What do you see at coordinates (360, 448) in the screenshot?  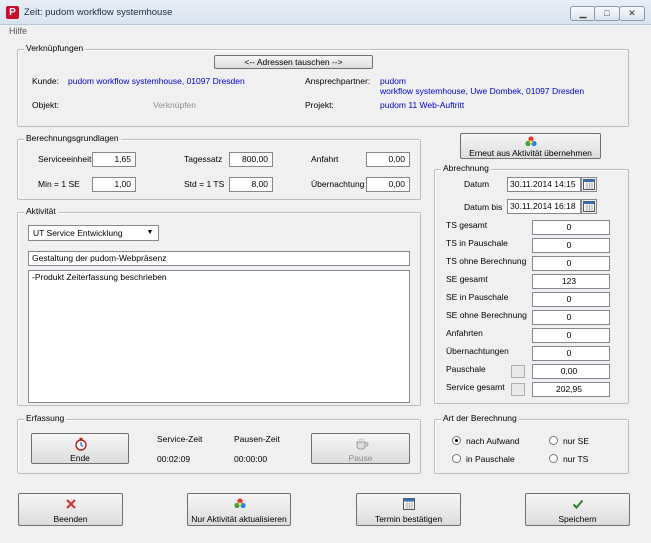 I see `pause-button: Pause` at bounding box center [360, 448].